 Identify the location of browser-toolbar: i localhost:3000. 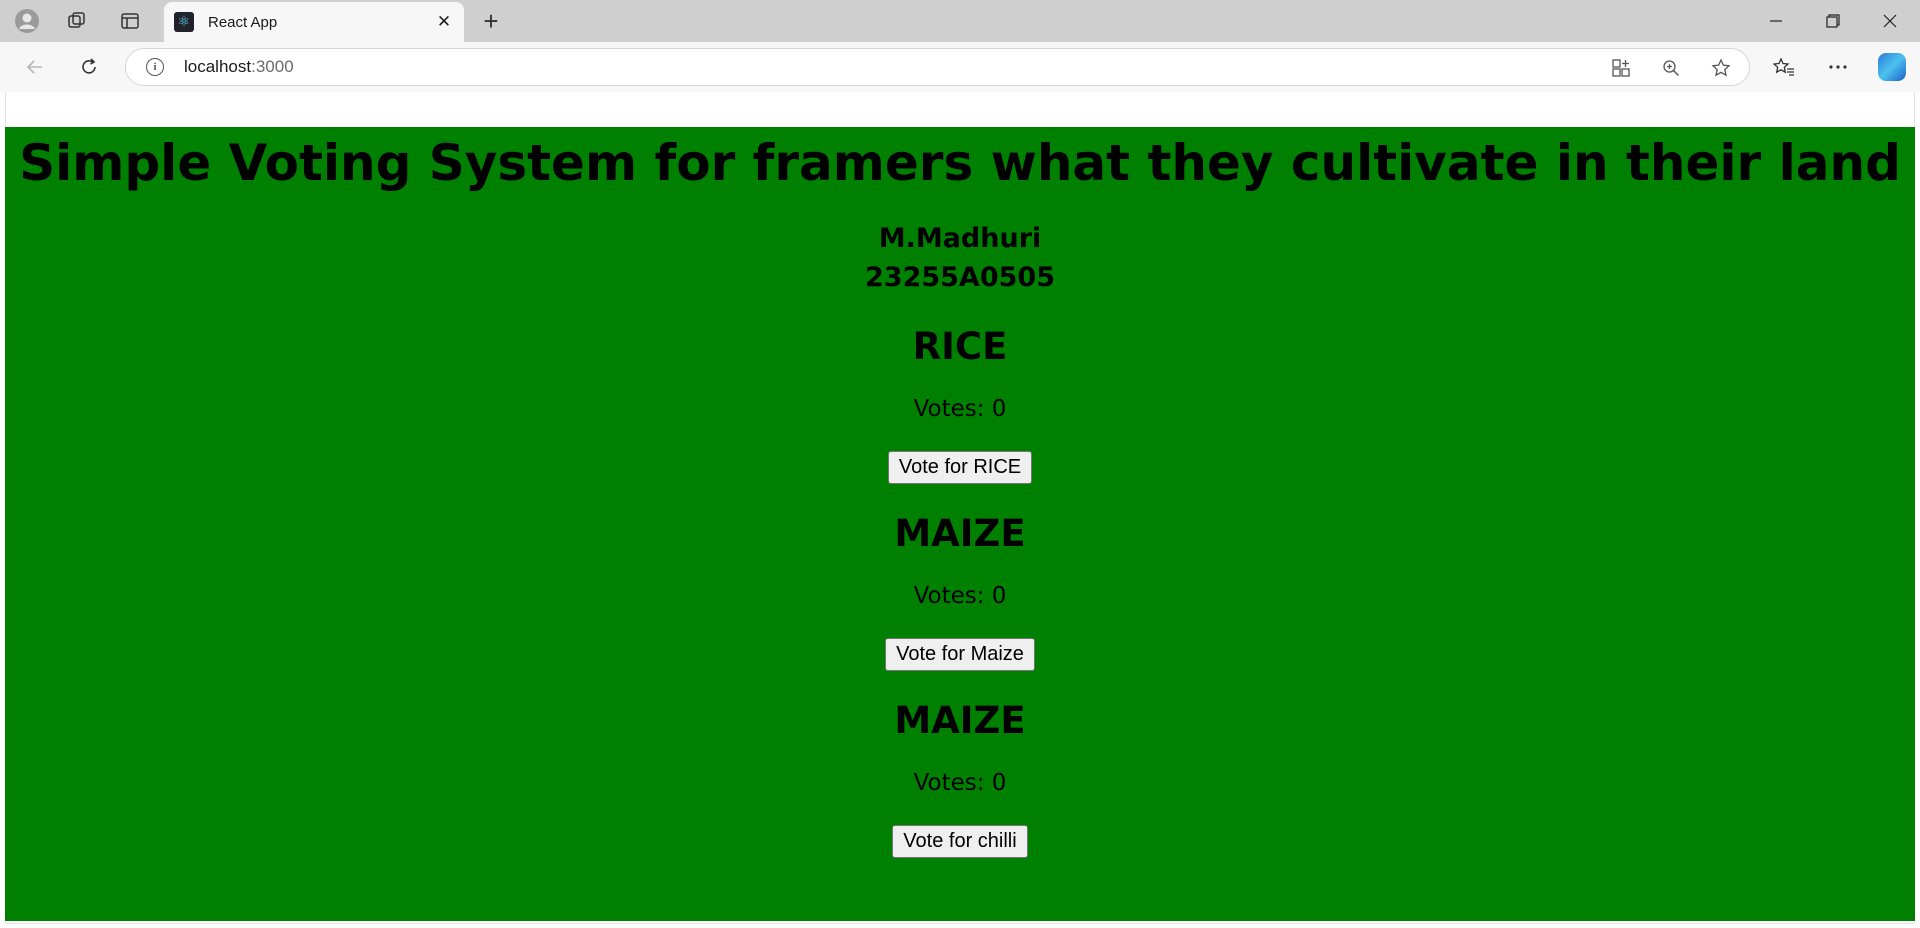
(960, 67).